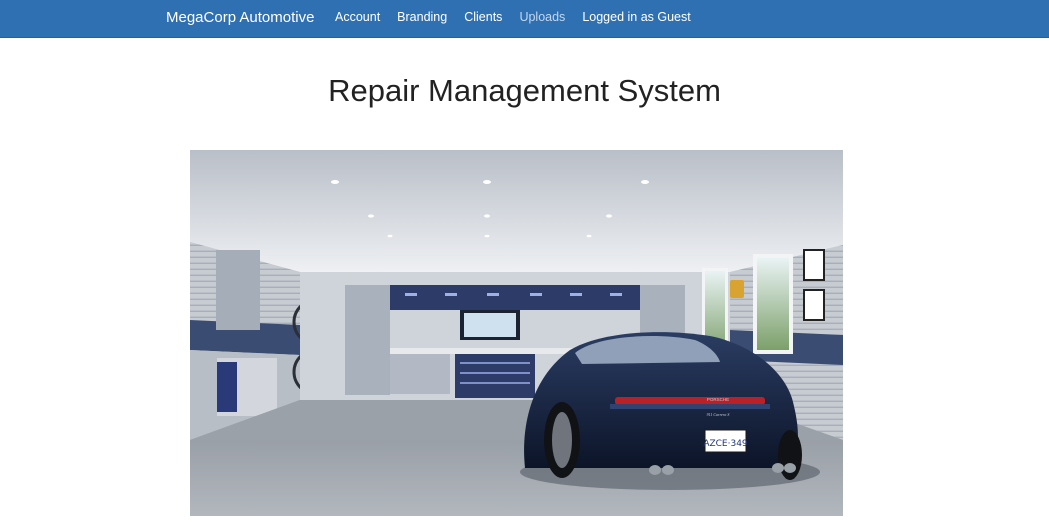 The image size is (1049, 524). Describe the element at coordinates (725, 444) in the screenshot. I see `license-plate-text: AZCE·349` at that location.